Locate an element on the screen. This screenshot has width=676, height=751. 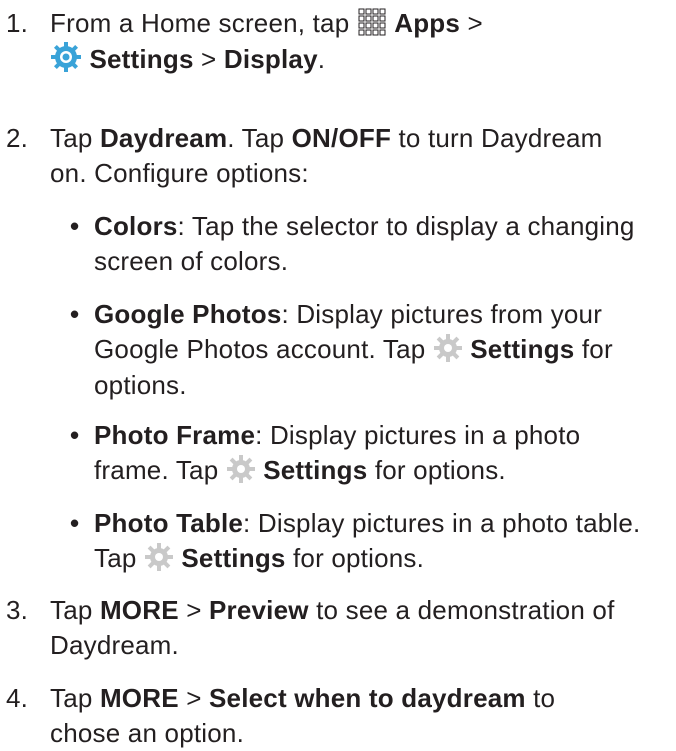
step-1-line-1: From a Home screen, tap Apps > is located at coordinates (350, 26).